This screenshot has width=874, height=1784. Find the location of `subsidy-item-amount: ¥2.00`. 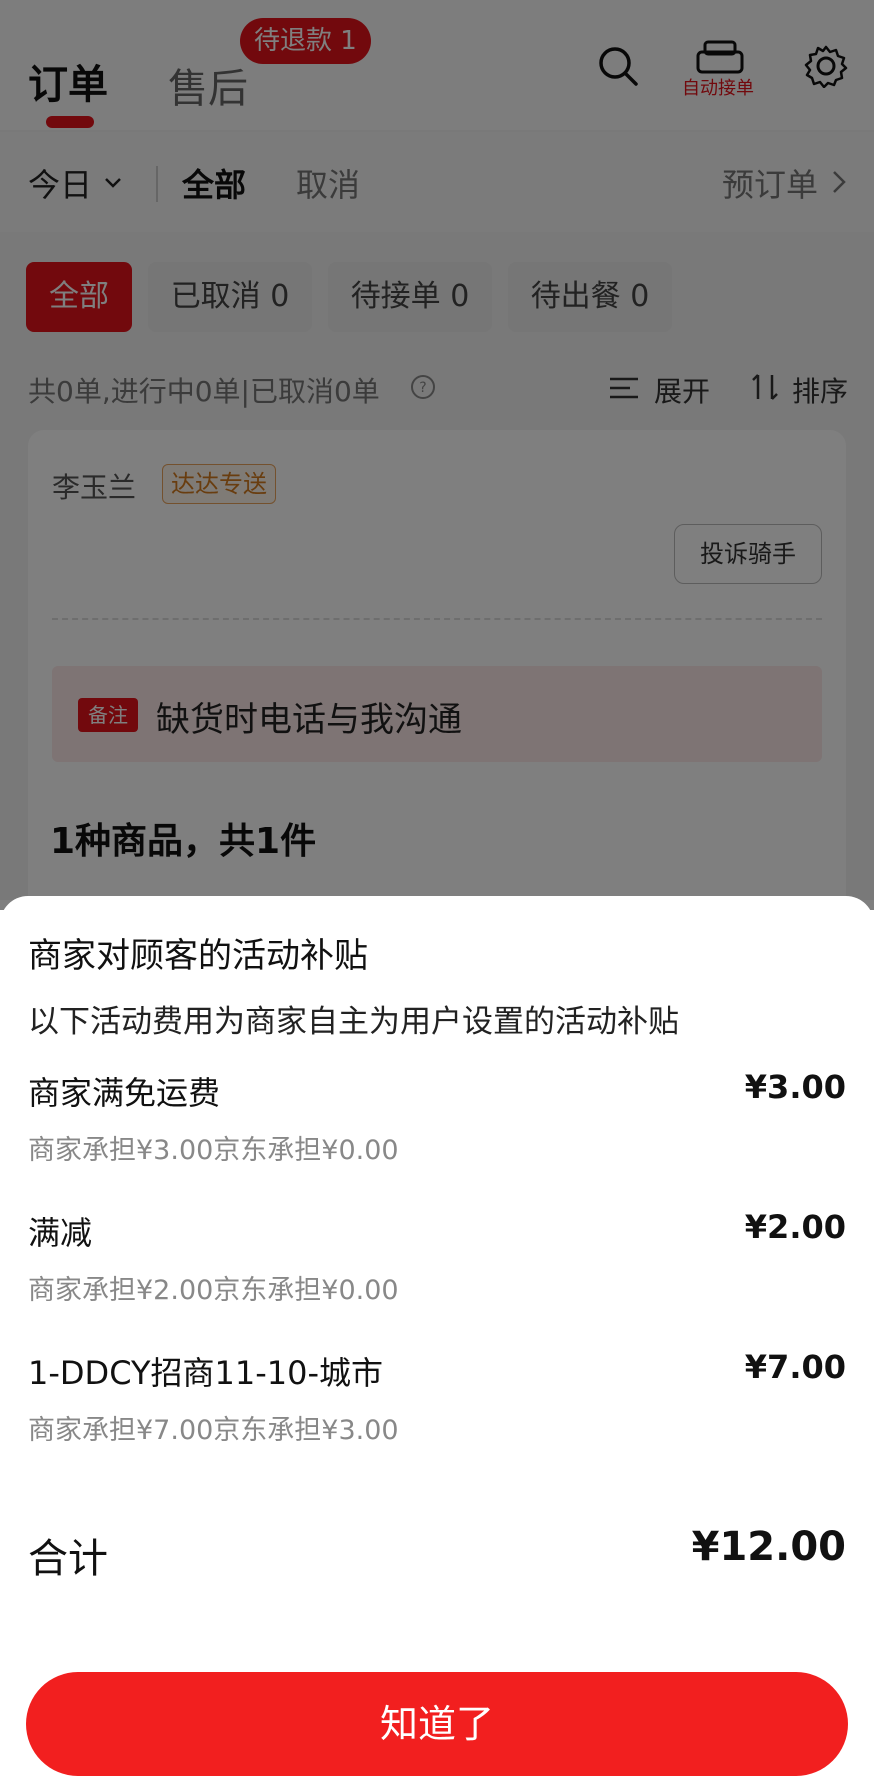

subsidy-item-amount: ¥2.00 is located at coordinates (795, 1227).